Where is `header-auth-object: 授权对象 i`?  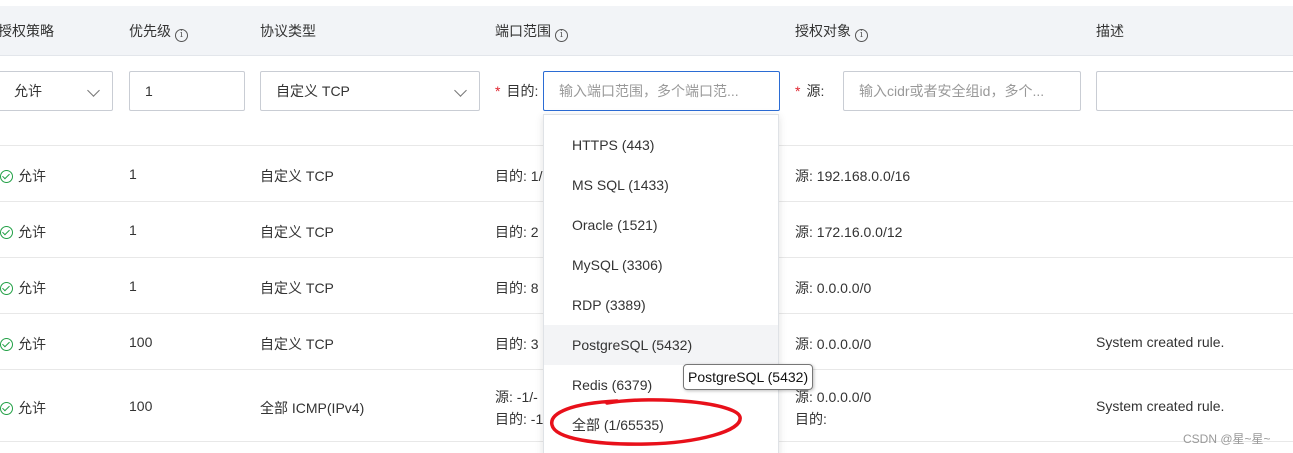 header-auth-object: 授权对象 i is located at coordinates (831, 31).